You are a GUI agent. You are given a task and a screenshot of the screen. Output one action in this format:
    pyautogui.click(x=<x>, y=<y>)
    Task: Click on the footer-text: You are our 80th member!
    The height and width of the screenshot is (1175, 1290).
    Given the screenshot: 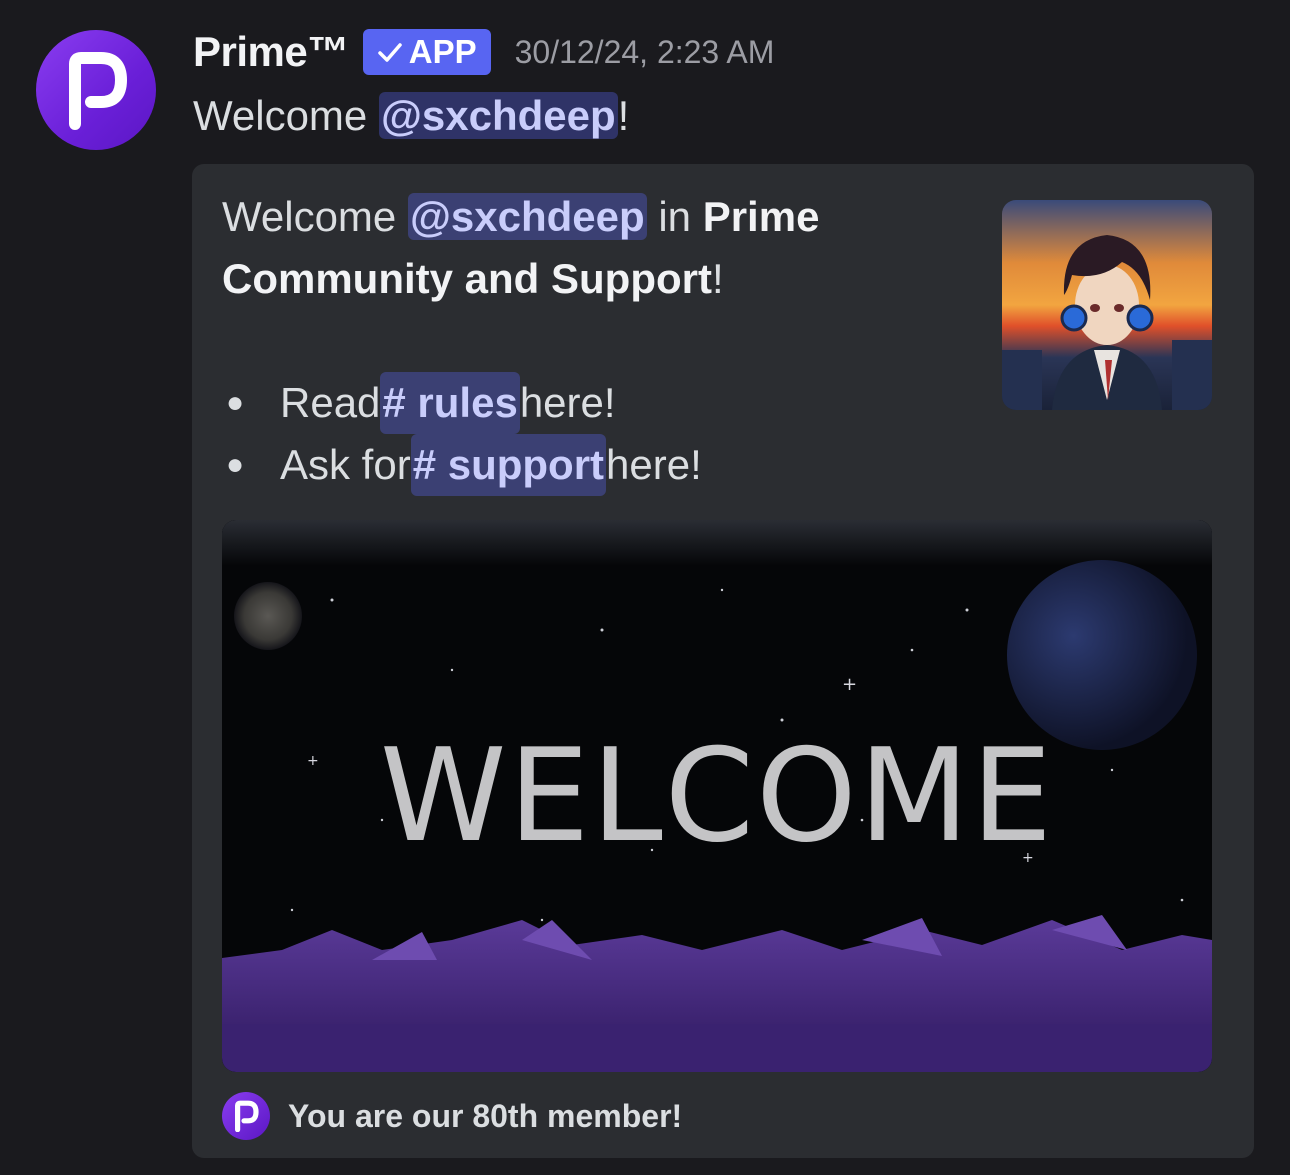 What is the action you would take?
    pyautogui.click(x=485, y=1115)
    